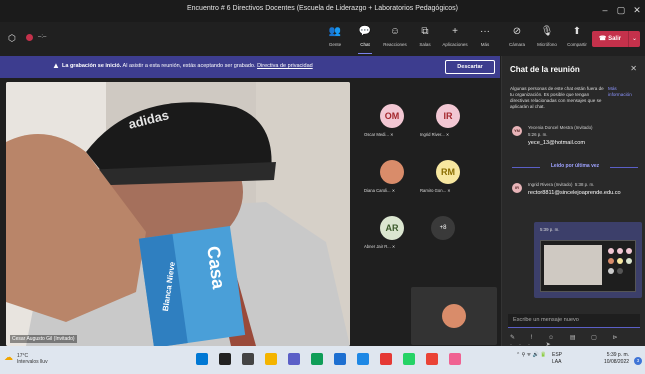 The height and width of the screenshot is (374, 645). Describe the element at coordinates (634, 39) in the screenshot. I see `leave-dropdown-button: ⌄` at that location.